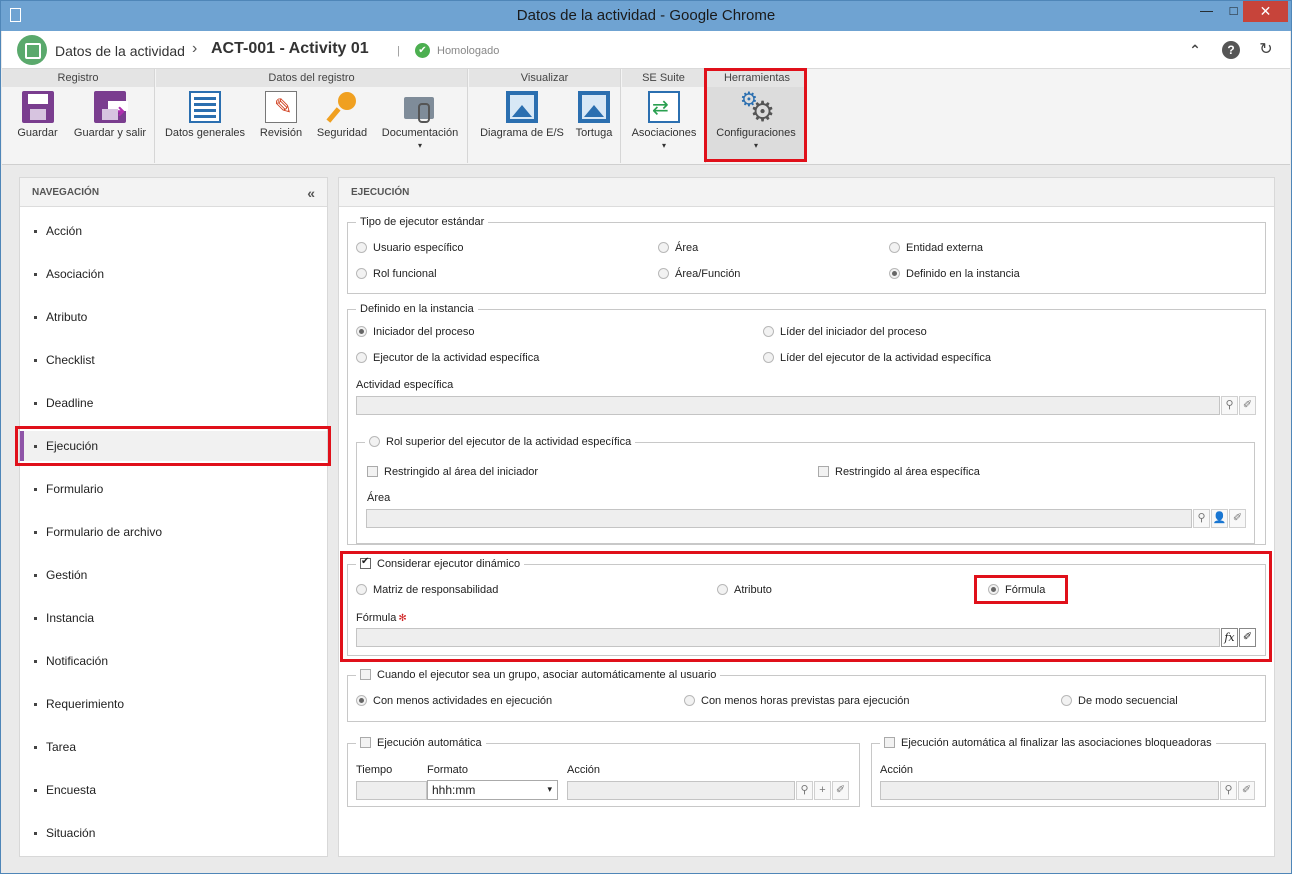 Image resolution: width=1292 pixels, height=874 pixels. Describe the element at coordinates (420, 107) in the screenshot. I see `folder-clip-icon` at that location.